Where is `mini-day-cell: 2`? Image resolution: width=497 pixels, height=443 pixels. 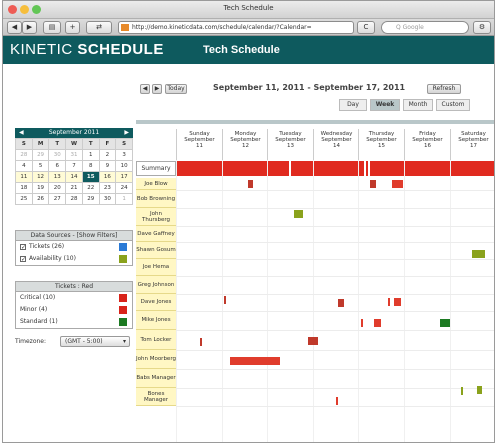 mini-day-cell: 2 is located at coordinates (107, 155).